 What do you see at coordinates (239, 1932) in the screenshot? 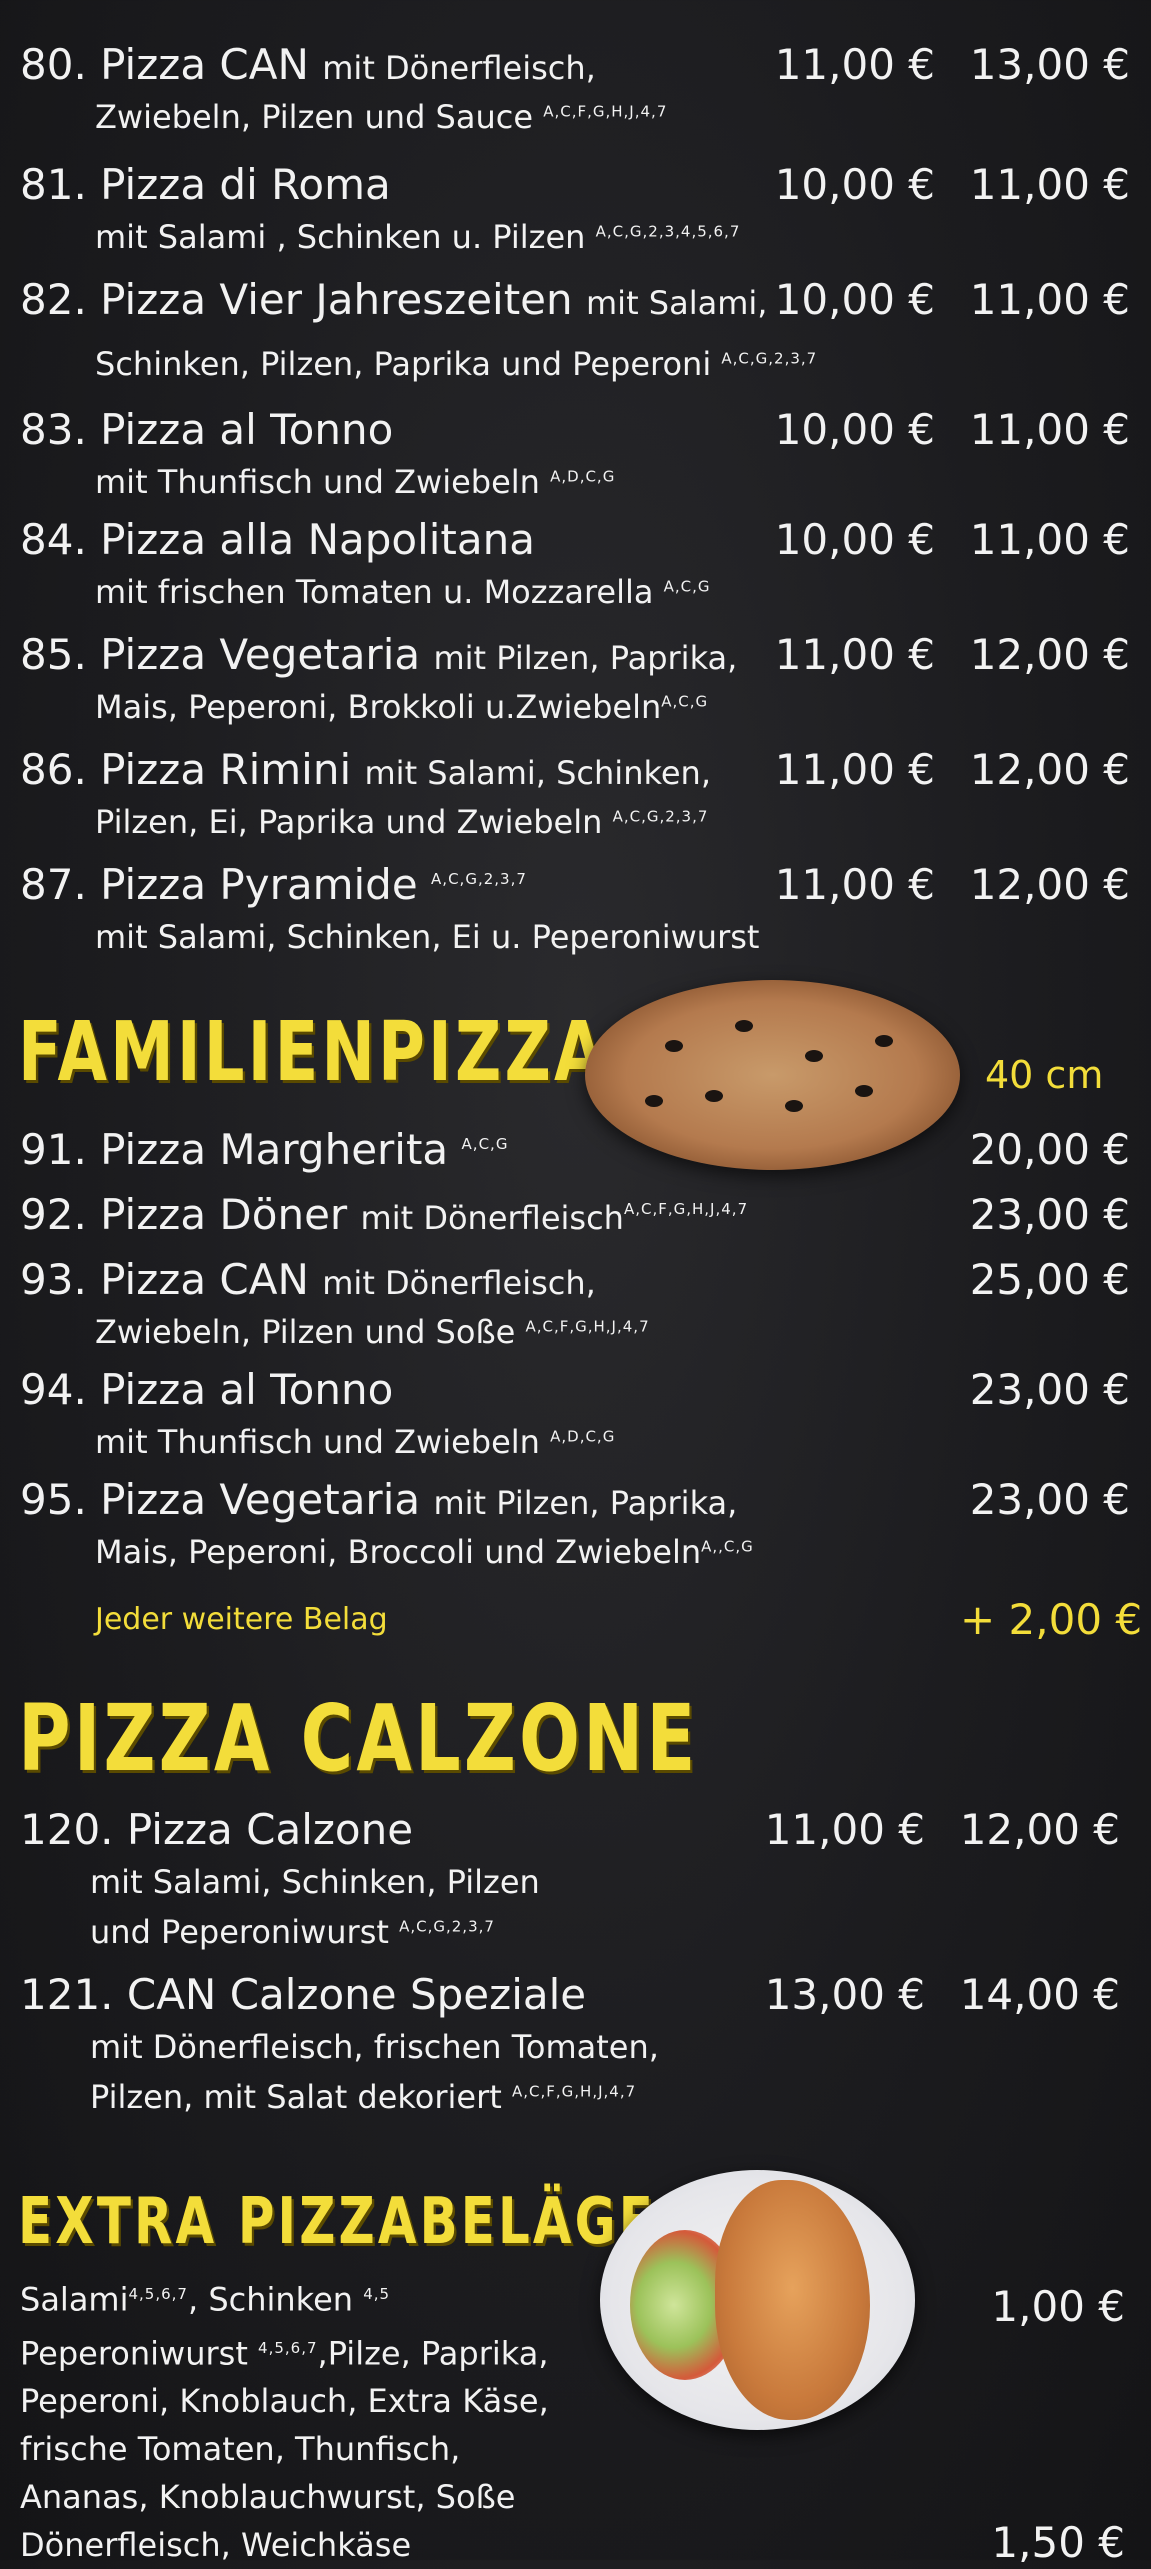
I see `item-description: und Peperoniwurst` at bounding box center [239, 1932].